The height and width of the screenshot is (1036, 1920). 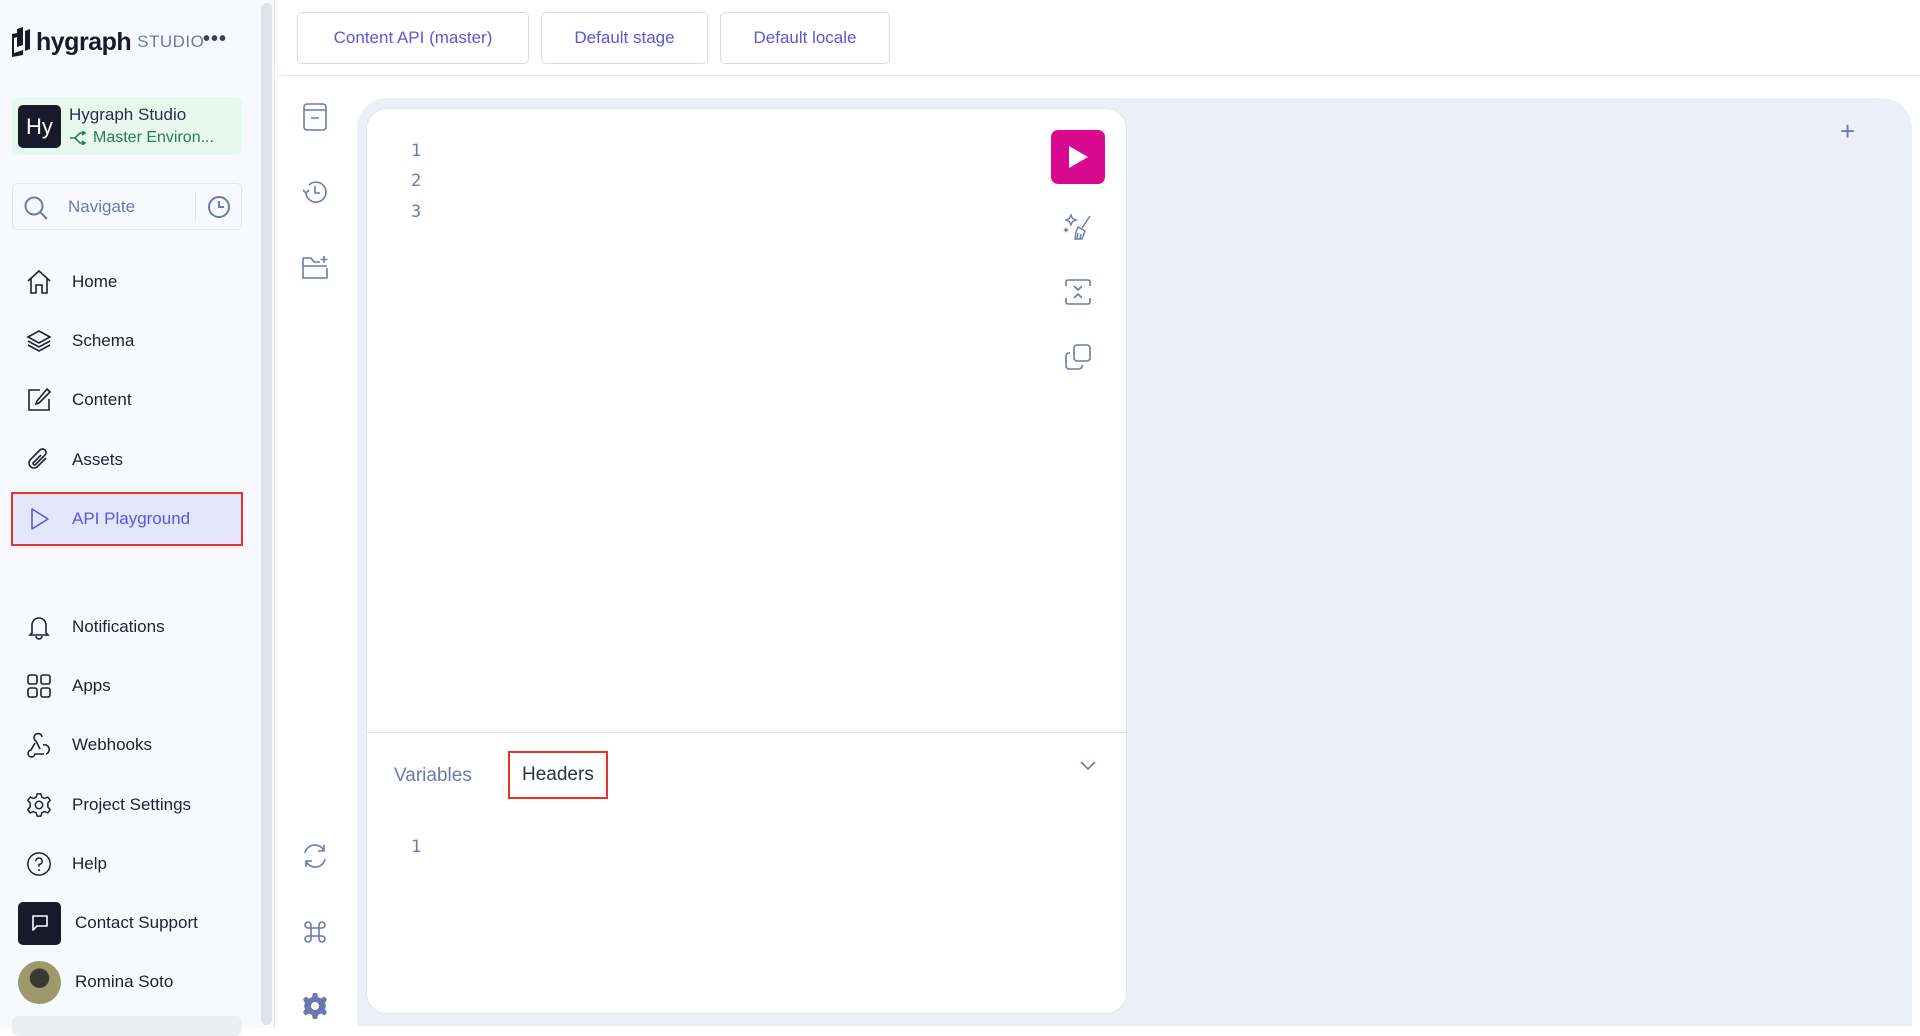 I want to click on divider, so click(x=195, y=207).